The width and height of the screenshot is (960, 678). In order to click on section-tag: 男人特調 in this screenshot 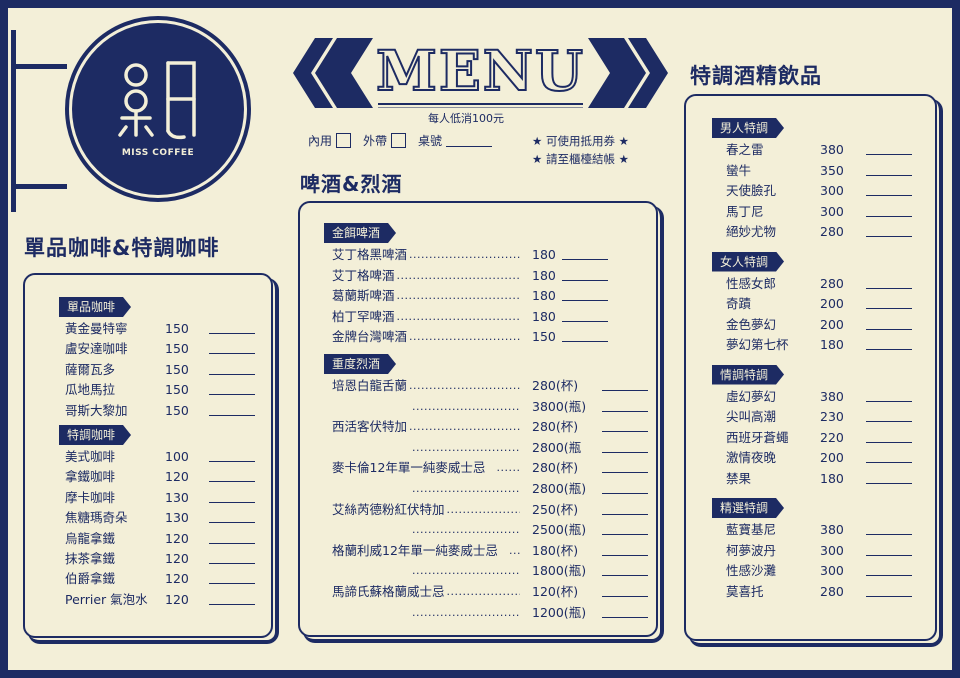, I will do `click(748, 128)`.